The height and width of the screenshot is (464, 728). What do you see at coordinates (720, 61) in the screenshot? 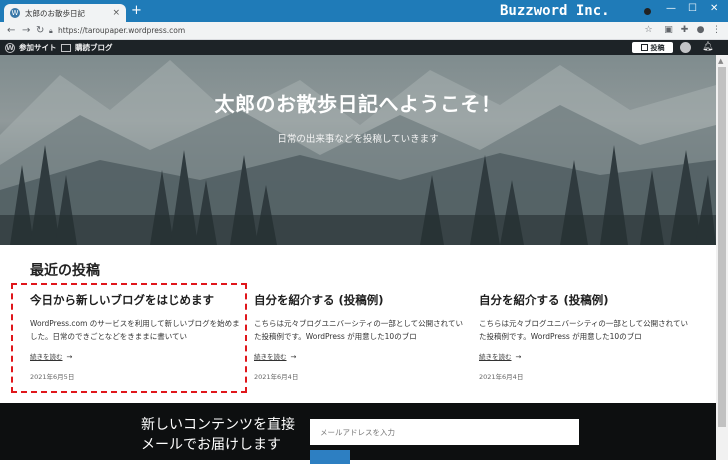
I see `scroll-up-icon: ▲` at bounding box center [720, 61].